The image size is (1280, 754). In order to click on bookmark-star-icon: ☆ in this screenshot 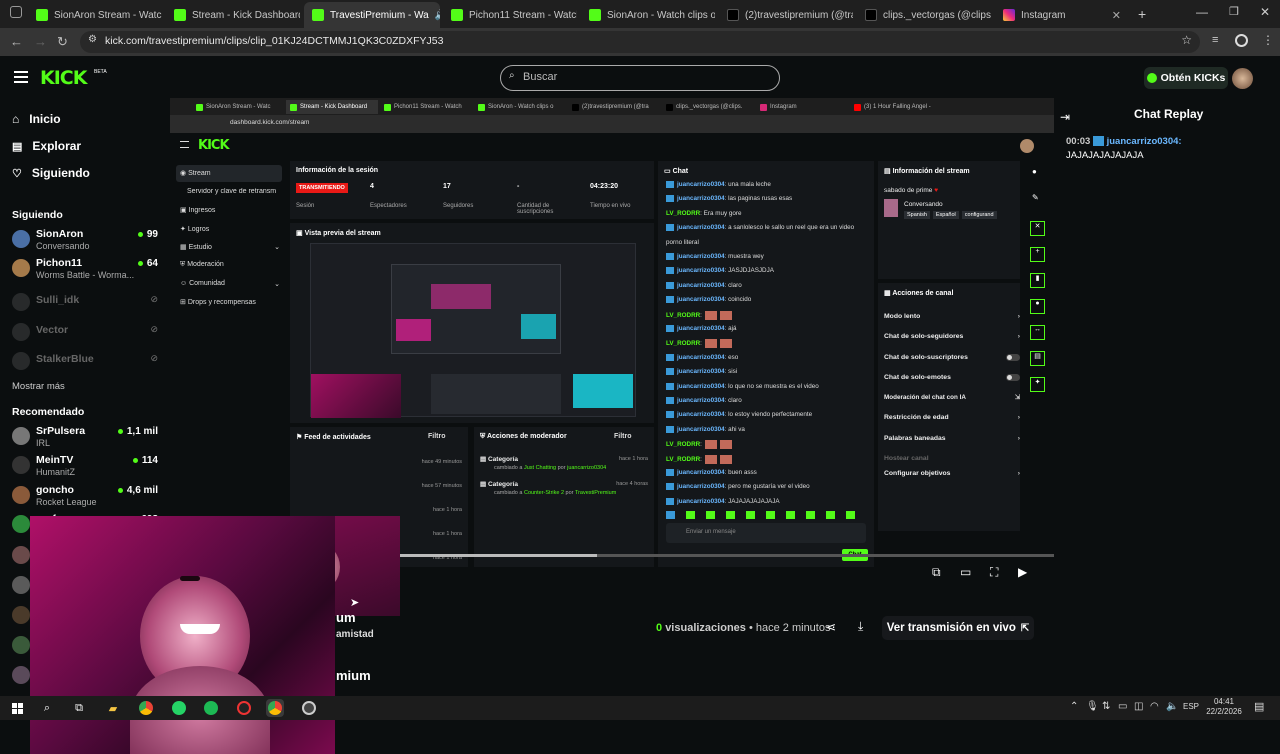, I will do `click(1186, 40)`.